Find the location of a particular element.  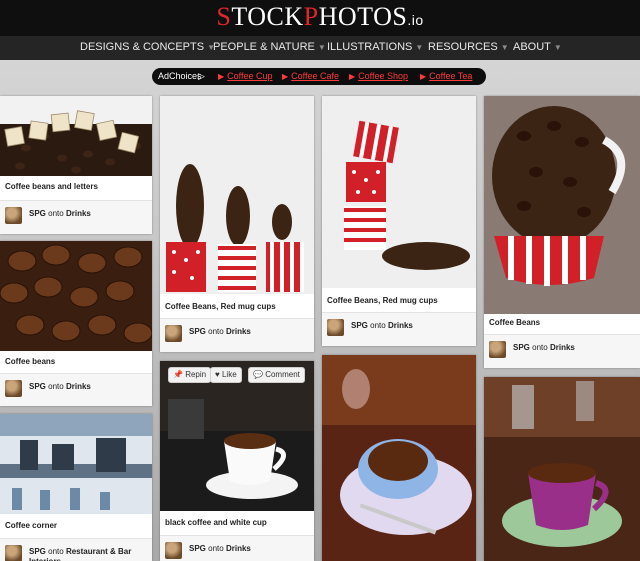

coffee-beans-image is located at coordinates (76, 296).